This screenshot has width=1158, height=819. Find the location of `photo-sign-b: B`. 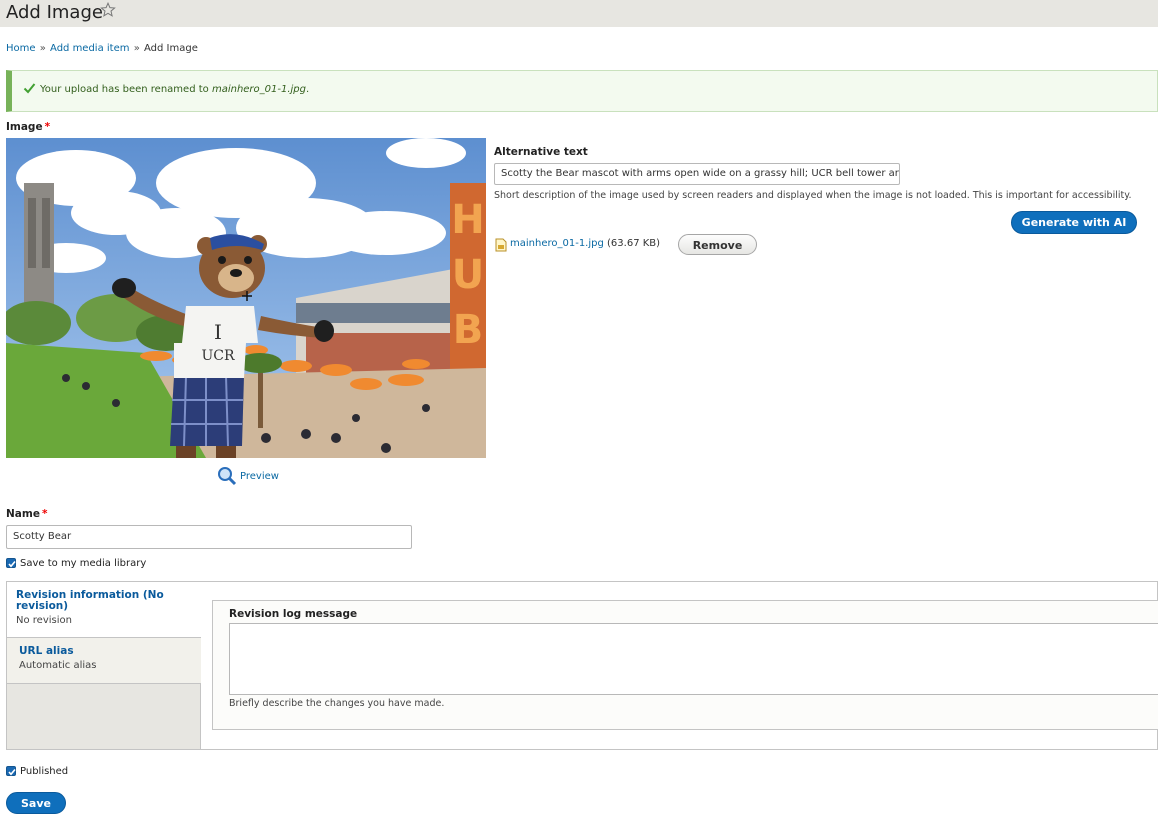

photo-sign-b: B is located at coordinates (468, 330).